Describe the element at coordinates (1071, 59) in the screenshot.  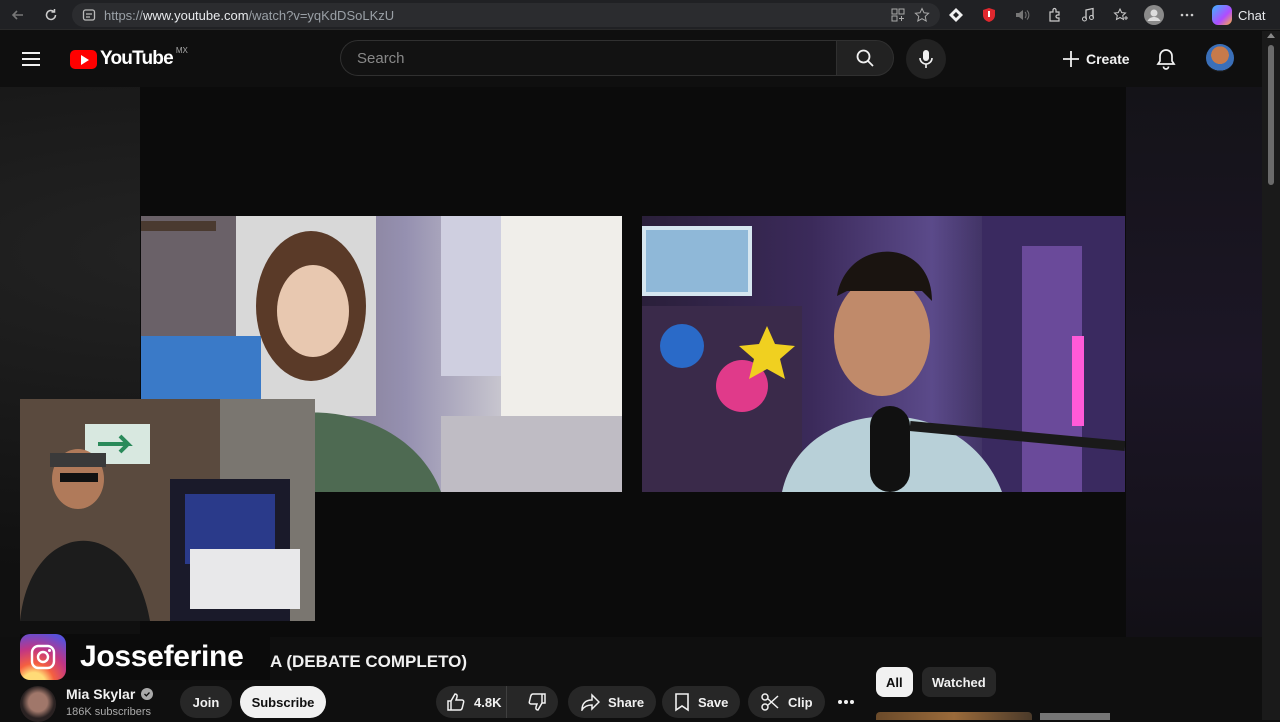
I see `plus-icon` at that location.